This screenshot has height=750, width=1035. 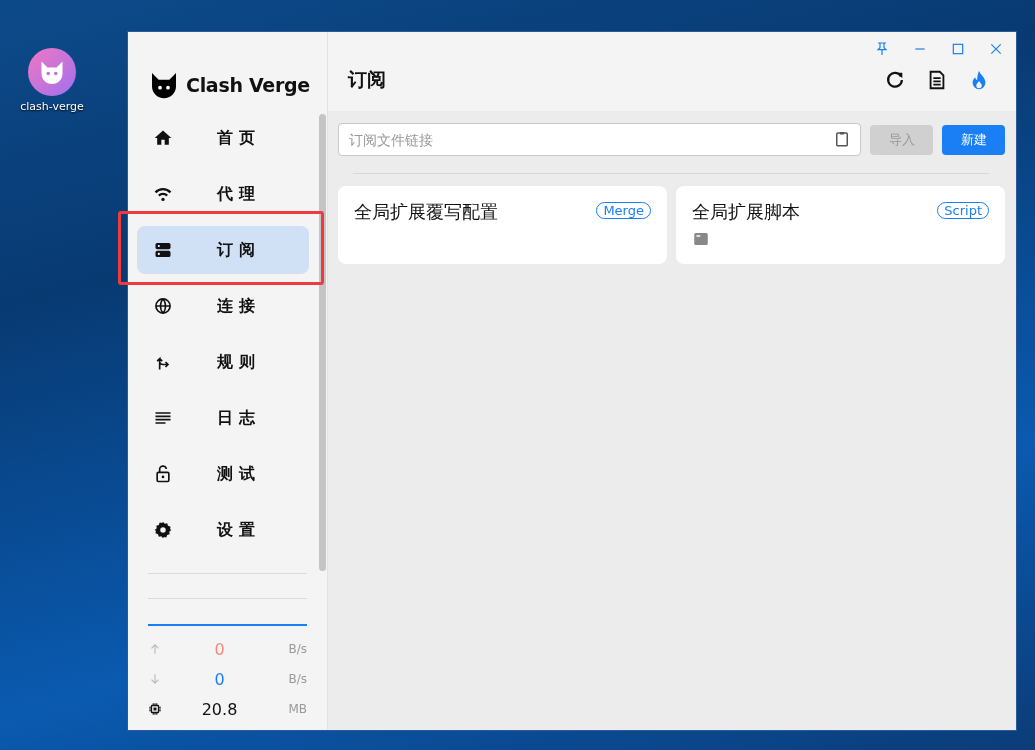 What do you see at coordinates (223, 474) in the screenshot?
I see `nav-item: 测 试` at bounding box center [223, 474].